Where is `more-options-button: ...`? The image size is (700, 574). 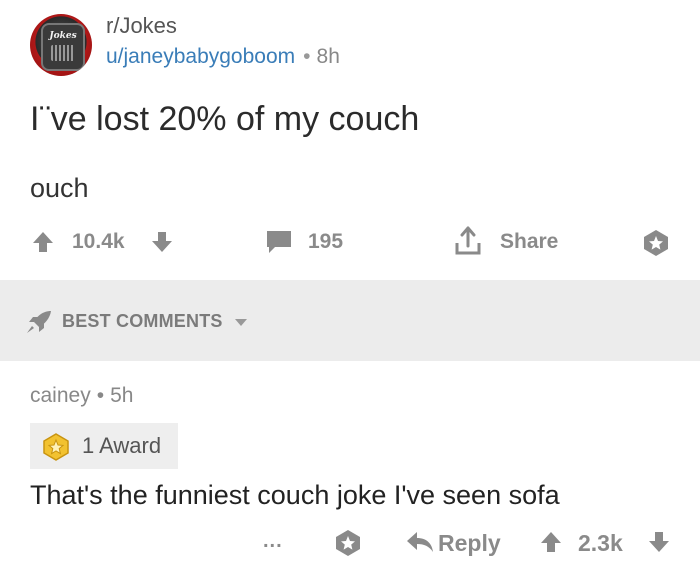 more-options-button: ... is located at coordinates (273, 541).